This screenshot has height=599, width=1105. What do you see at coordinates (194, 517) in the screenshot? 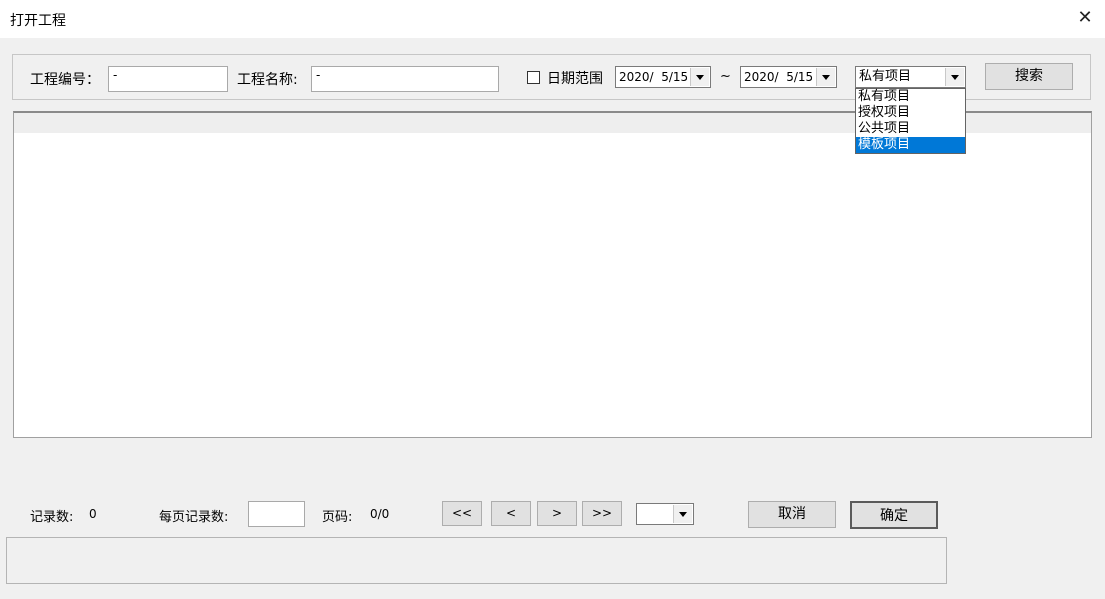
I see `per-page-label: 每页记录数:` at bounding box center [194, 517].